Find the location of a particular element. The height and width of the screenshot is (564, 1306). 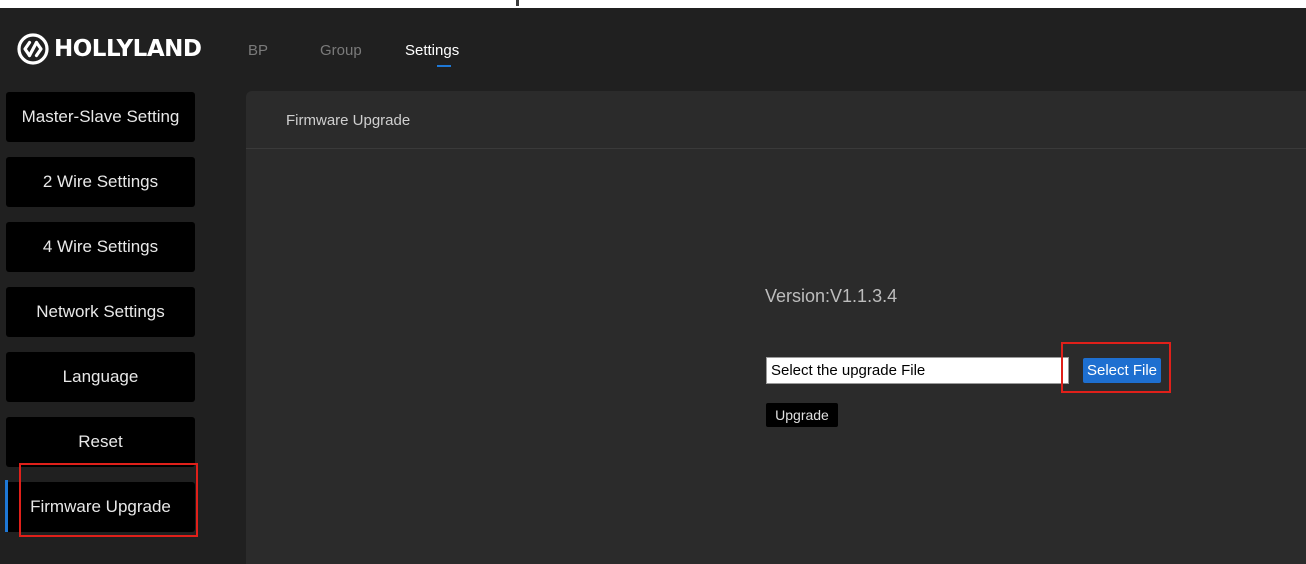

sidebar-item-label: Network Settings is located at coordinates (100, 311).